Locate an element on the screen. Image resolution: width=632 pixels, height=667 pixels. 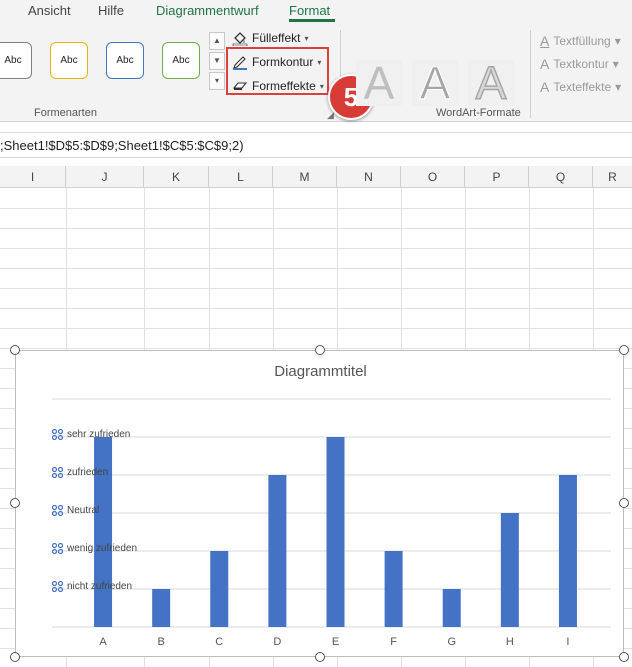
fill-button: Fülleffekt ▾ is located at coordinates (270, 38).